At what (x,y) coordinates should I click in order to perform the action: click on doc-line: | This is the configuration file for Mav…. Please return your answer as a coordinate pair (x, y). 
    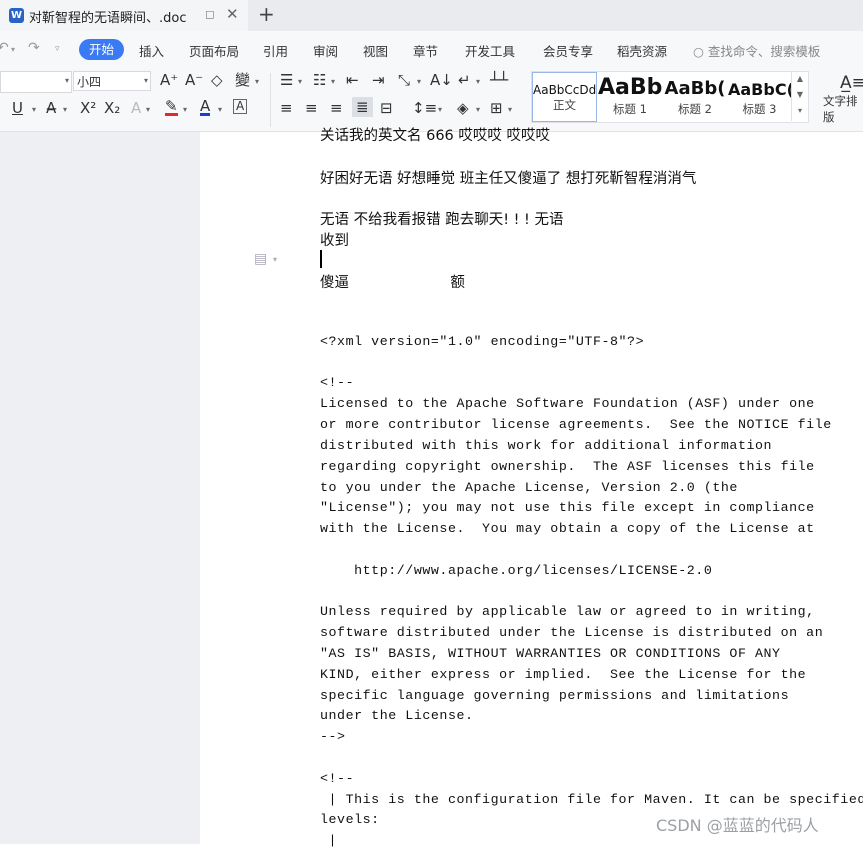
    Looking at the image, I should click on (591, 799).